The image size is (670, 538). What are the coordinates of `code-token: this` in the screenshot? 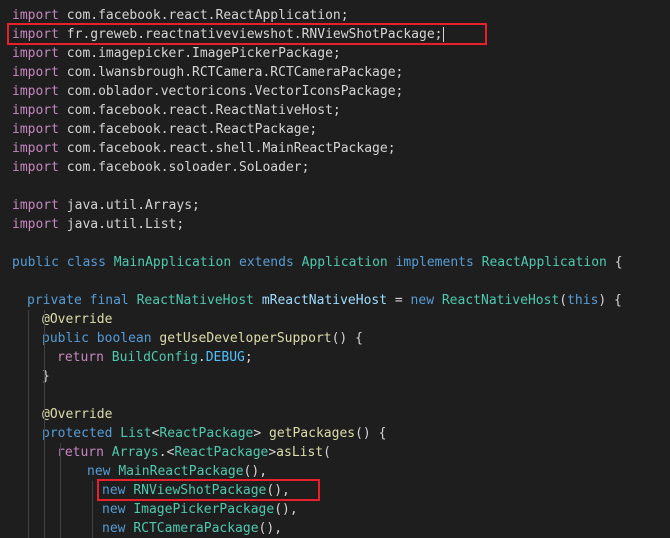 It's located at (583, 300).